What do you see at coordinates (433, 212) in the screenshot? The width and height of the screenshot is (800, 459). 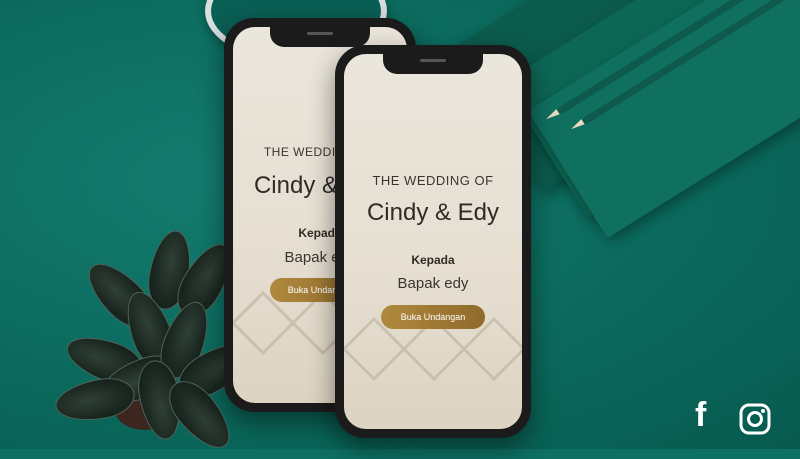 I see `couple-names: Cindy & Edy` at bounding box center [433, 212].